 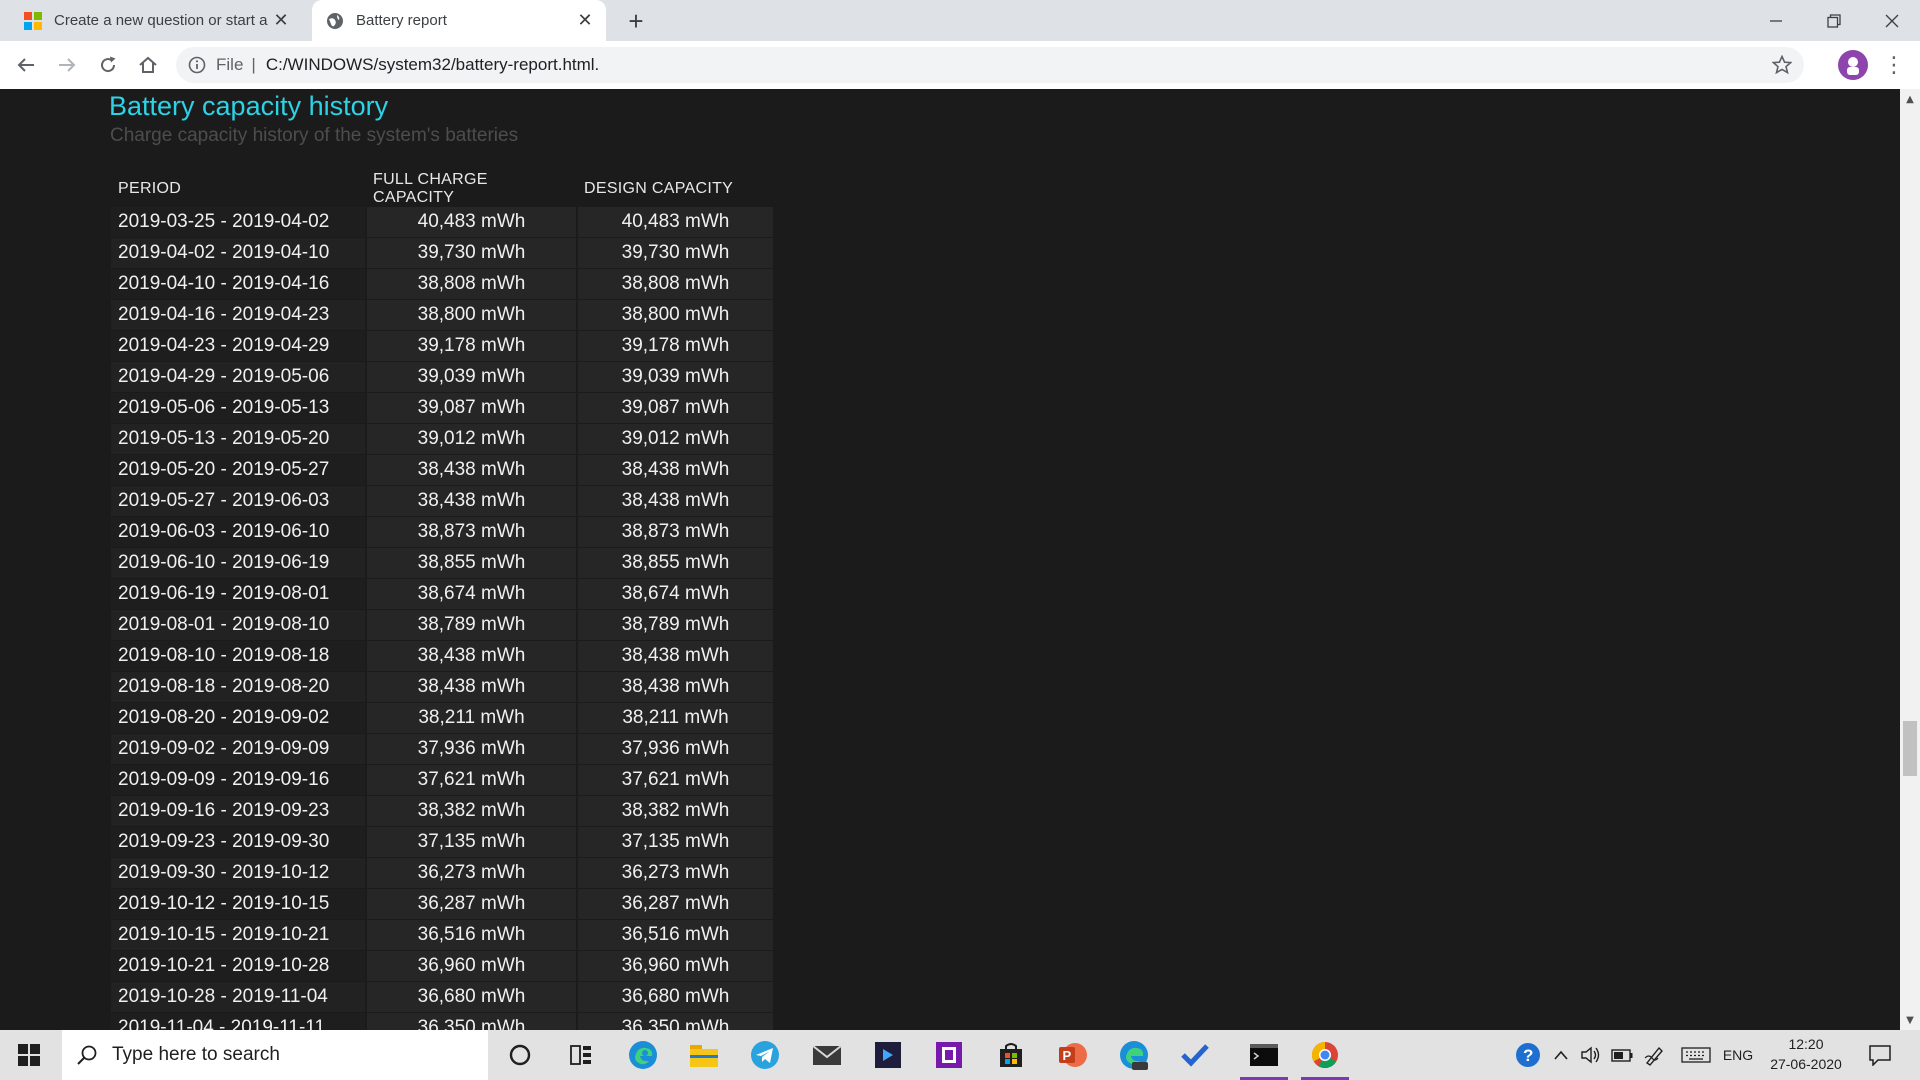 I want to click on touch-keyboard-icon, so click(x=1696, y=1055).